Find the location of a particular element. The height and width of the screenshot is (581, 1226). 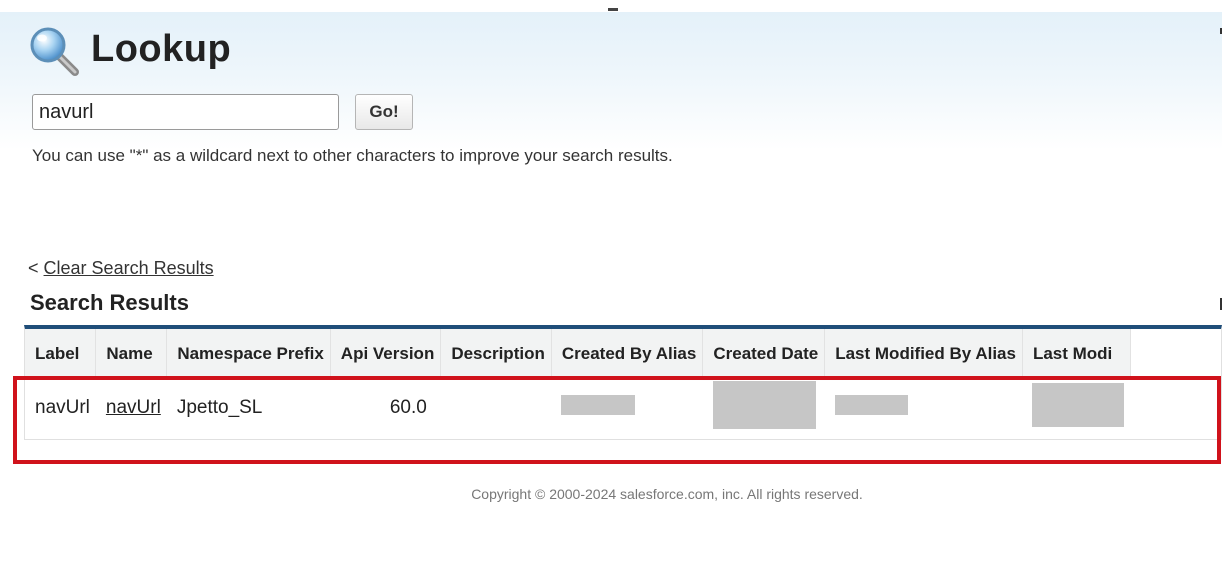

page-title: Lookup is located at coordinates (161, 49).